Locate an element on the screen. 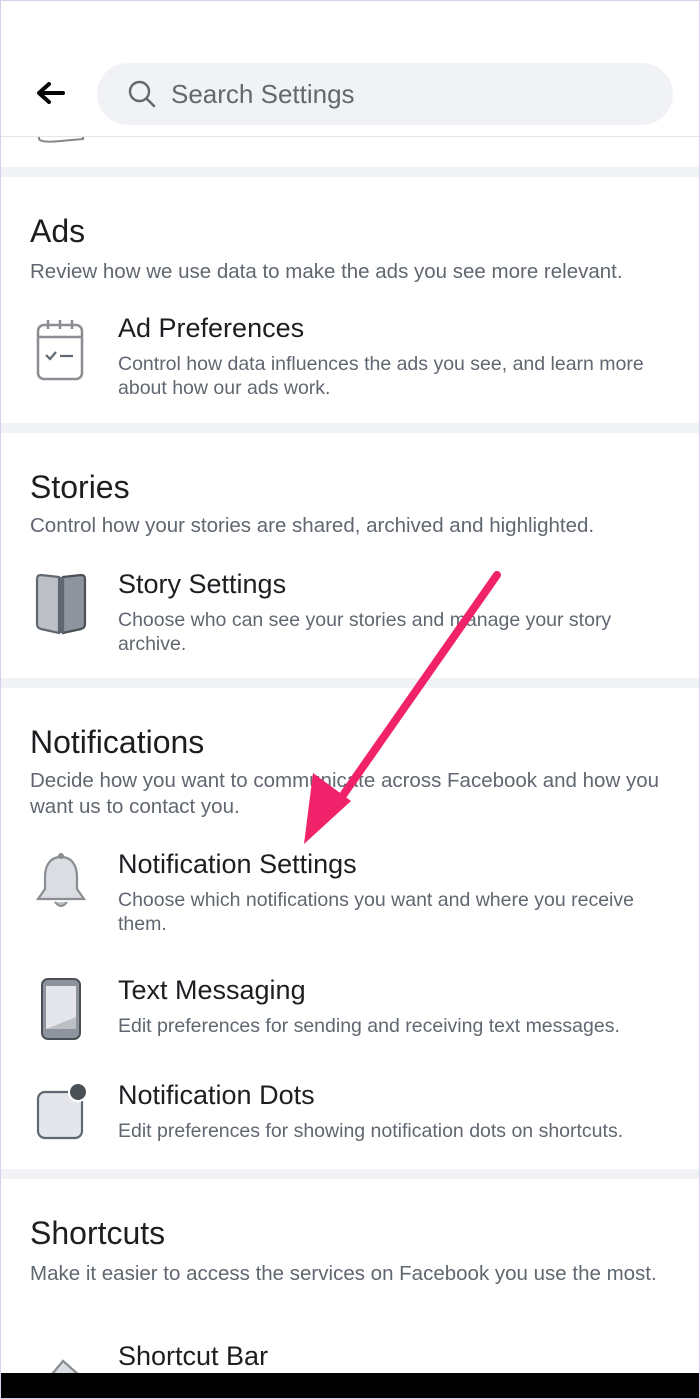 The width and height of the screenshot is (700, 1399). stories-section-title: Stories is located at coordinates (80, 487).